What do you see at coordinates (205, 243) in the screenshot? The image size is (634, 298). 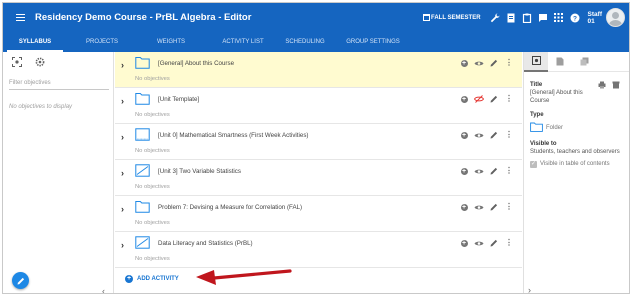 I see `activity-title: Data Literacy and Statistics (PrBL)` at bounding box center [205, 243].